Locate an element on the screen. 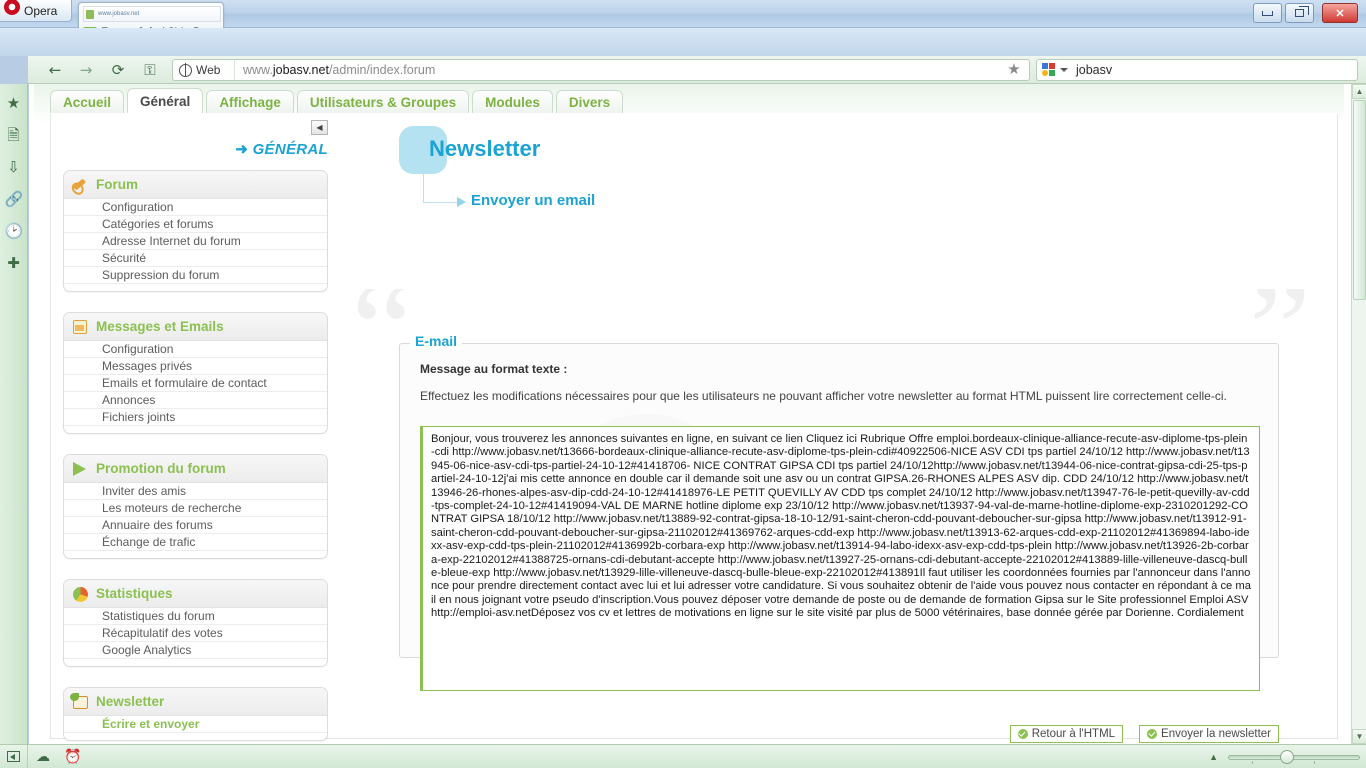 The image size is (1366, 768). sidebar-box-header: Promotion du forum is located at coordinates (195, 469).